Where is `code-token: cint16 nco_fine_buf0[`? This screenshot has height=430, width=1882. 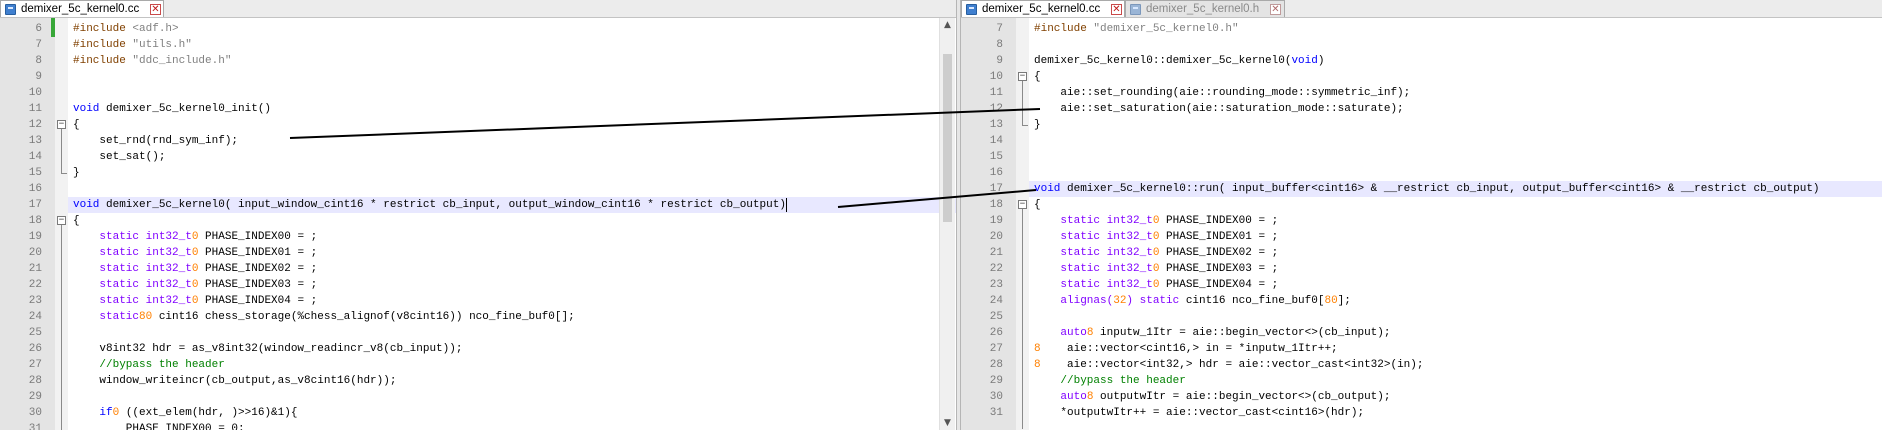
code-token: cint16 nco_fine_buf0[ is located at coordinates (1252, 301).